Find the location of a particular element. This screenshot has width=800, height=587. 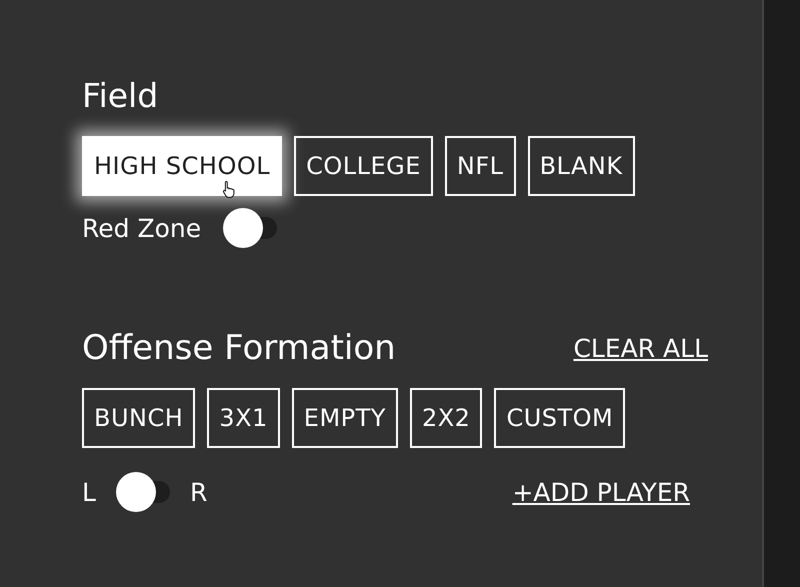

right-label: R is located at coordinates (199, 492).